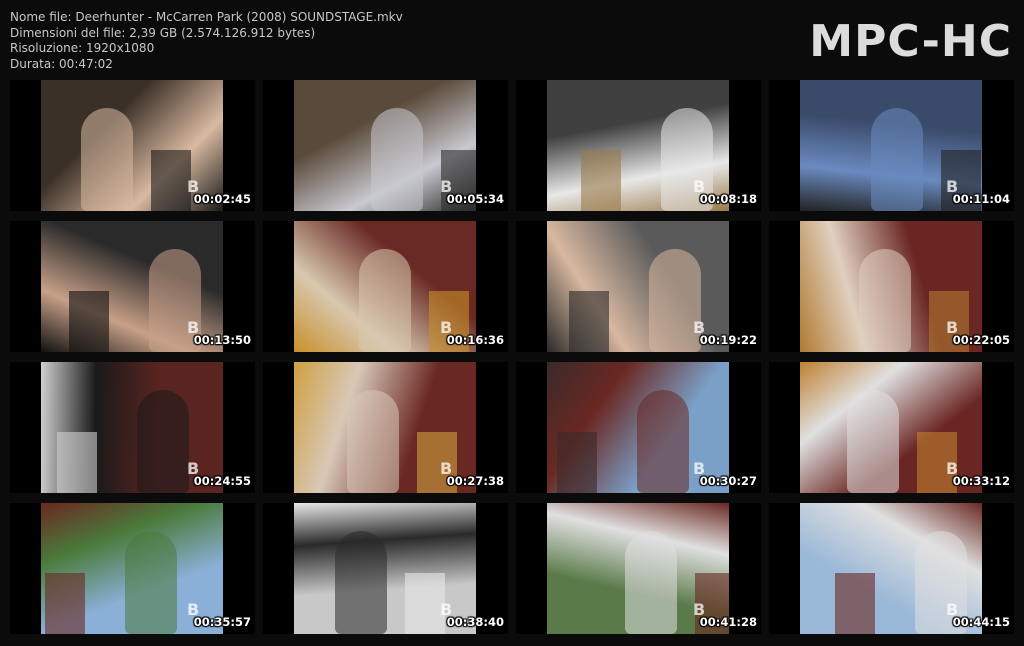 The image size is (1024, 646). I want to click on thumbnail-timestamp: 00:33:12, so click(981, 481).